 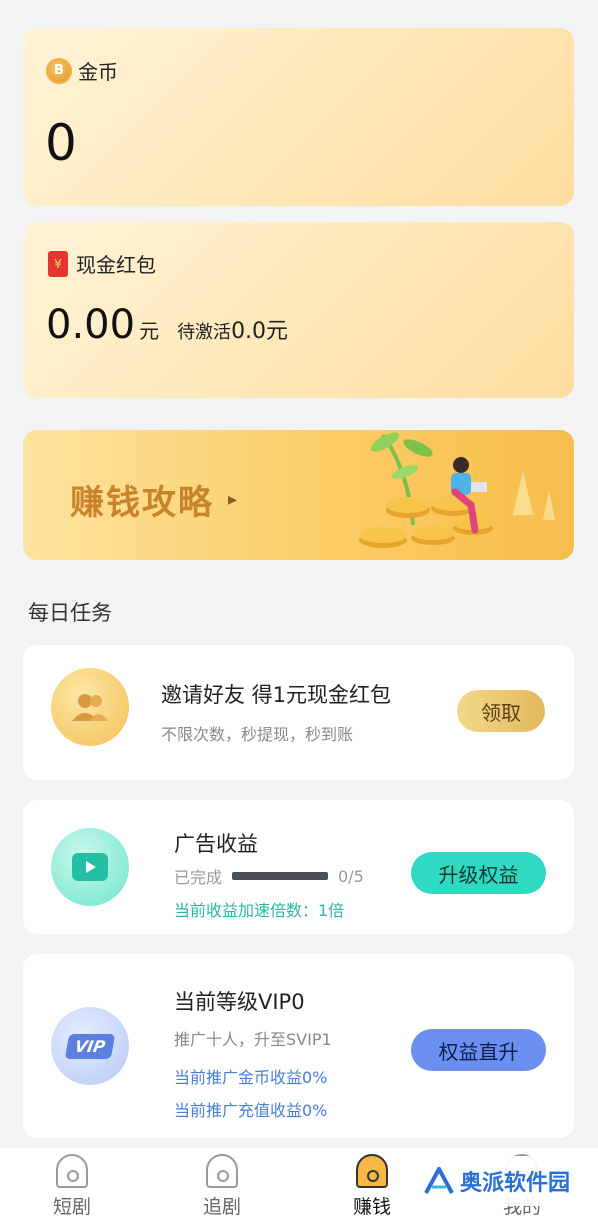 What do you see at coordinates (71, 1207) in the screenshot?
I see `nav-label: 短剧` at bounding box center [71, 1207].